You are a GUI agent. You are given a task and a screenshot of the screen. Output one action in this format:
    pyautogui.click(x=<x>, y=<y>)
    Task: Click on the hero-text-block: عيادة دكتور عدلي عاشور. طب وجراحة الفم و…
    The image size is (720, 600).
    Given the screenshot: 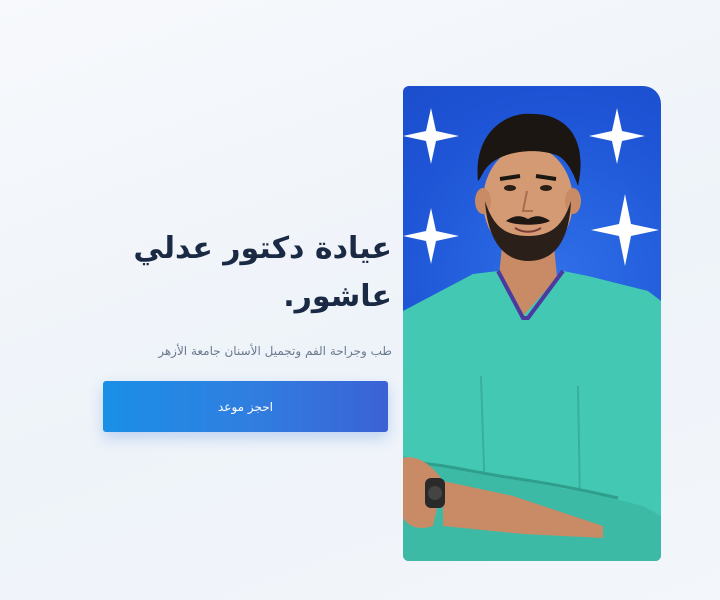 What is the action you would take?
    pyautogui.click(x=247, y=293)
    